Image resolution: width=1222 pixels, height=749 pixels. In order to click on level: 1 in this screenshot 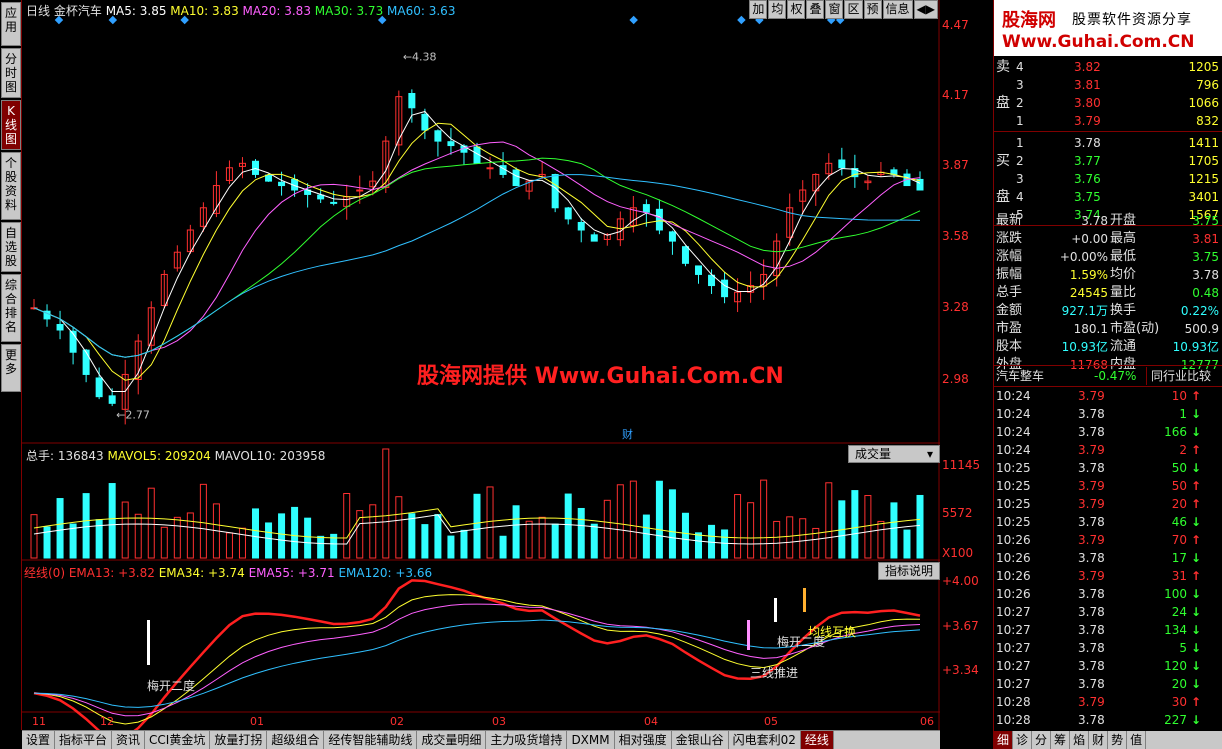, I will do `click(1020, 143)`.